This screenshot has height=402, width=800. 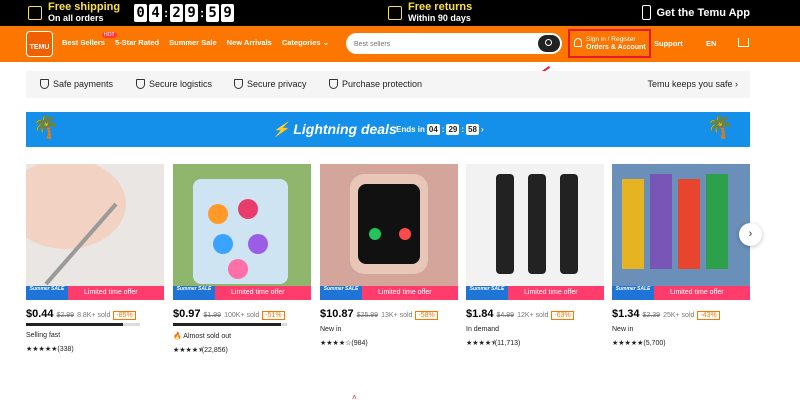 I want to click on product-price: $1.34, so click(x=626, y=314).